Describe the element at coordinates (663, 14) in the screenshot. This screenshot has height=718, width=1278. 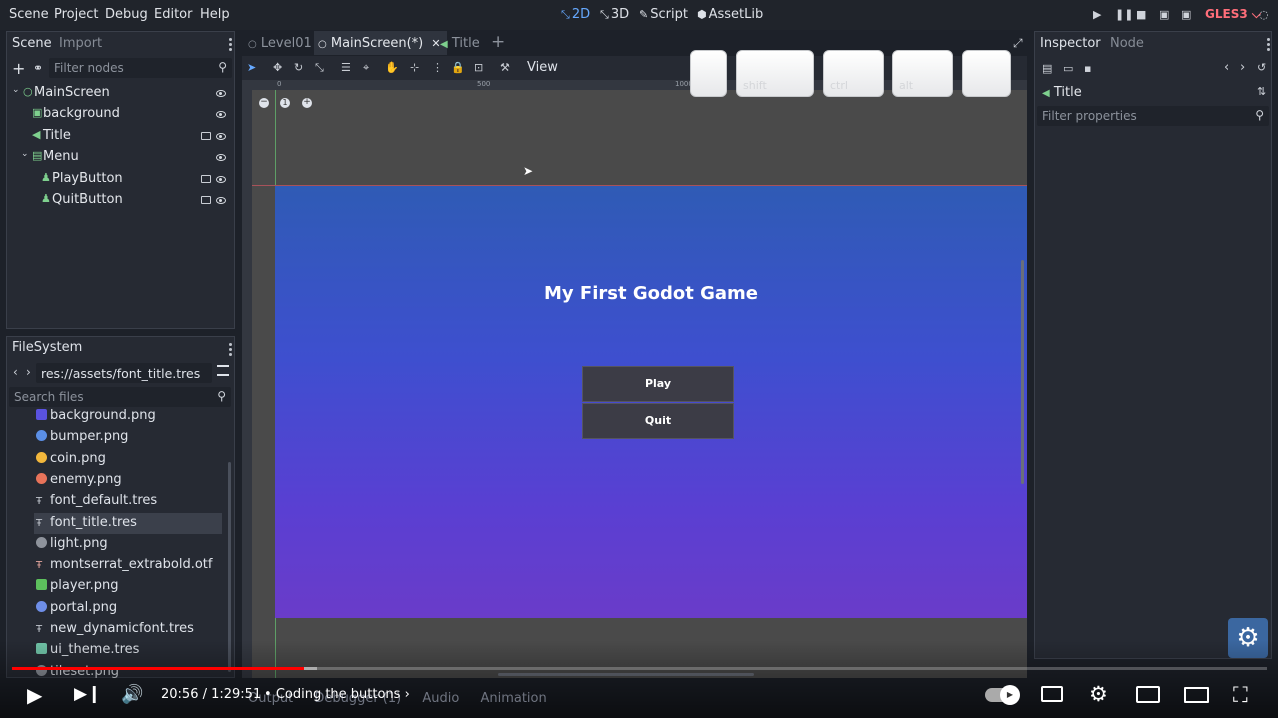
I see `workspace-script: ✎ Script` at that location.